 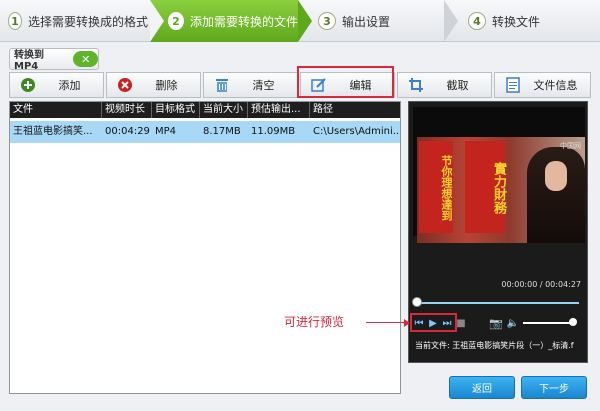 I want to click on video-preview: 节你理想達到 實力財務 中国网, so click(x=499, y=175).